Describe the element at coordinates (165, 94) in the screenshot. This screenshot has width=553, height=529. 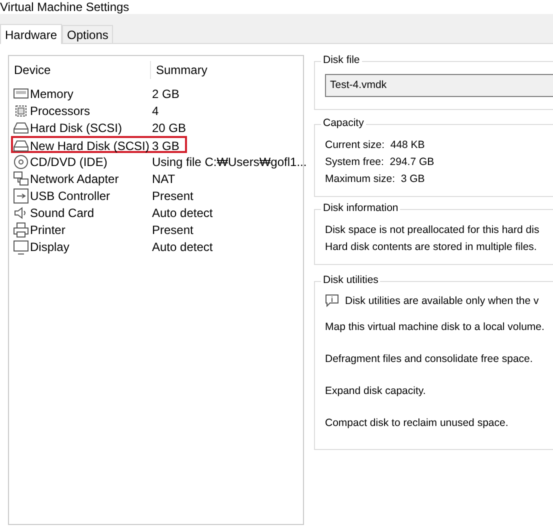
I see `device-summary: 2 GB` at that location.